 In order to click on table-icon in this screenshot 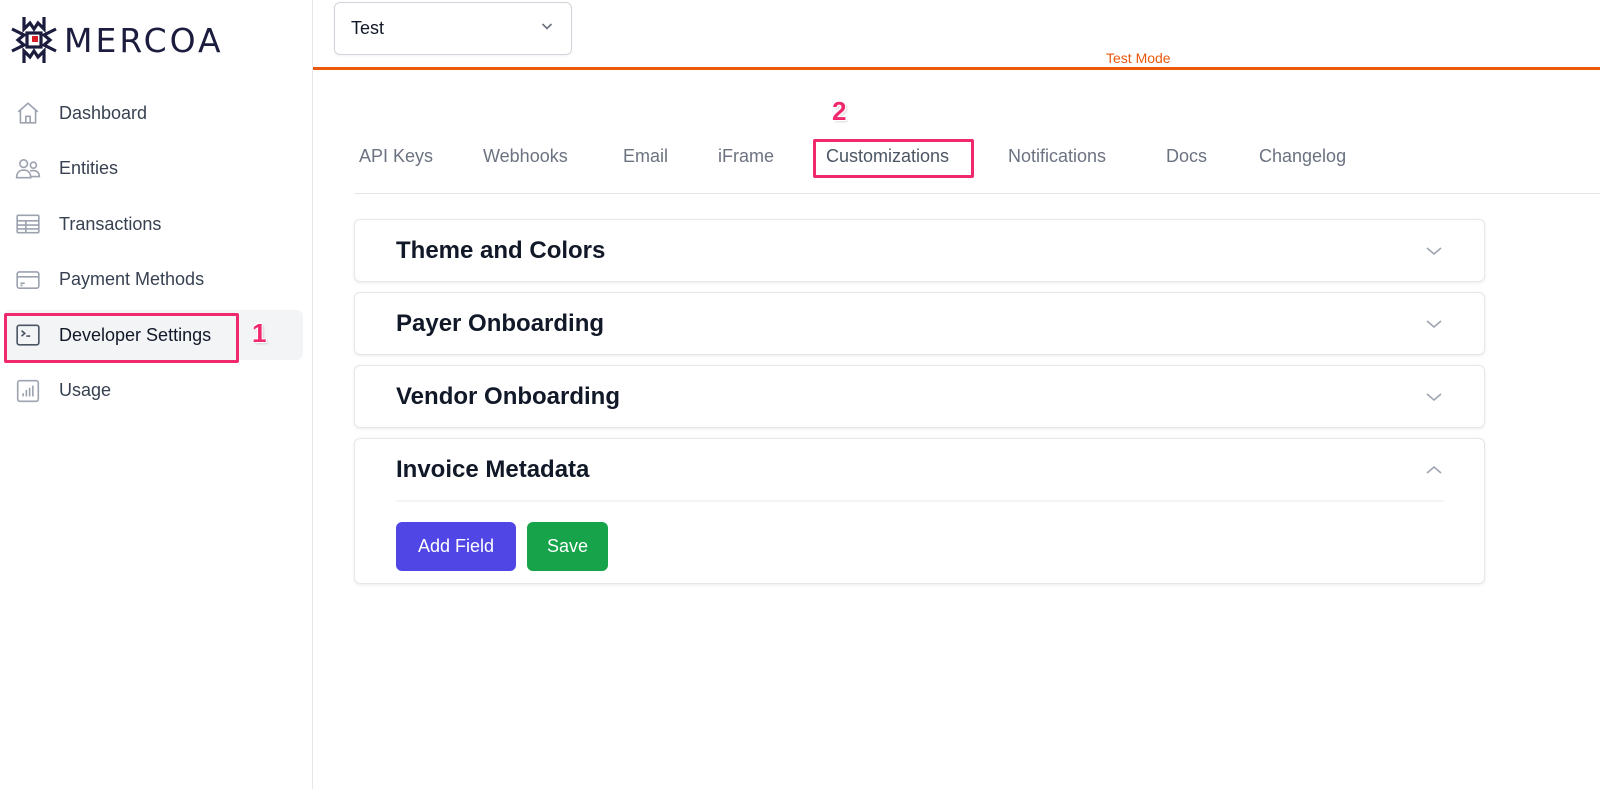, I will do `click(28, 224)`.